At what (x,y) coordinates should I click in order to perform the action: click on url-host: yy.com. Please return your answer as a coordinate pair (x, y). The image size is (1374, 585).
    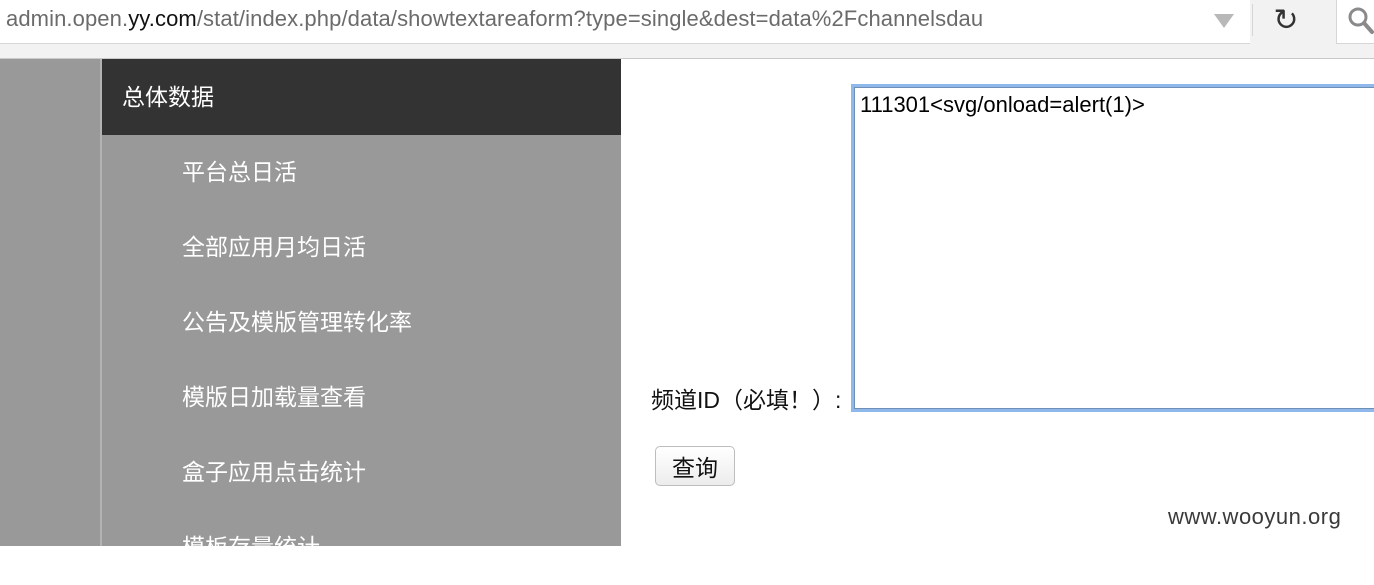
    Looking at the image, I should click on (162, 18).